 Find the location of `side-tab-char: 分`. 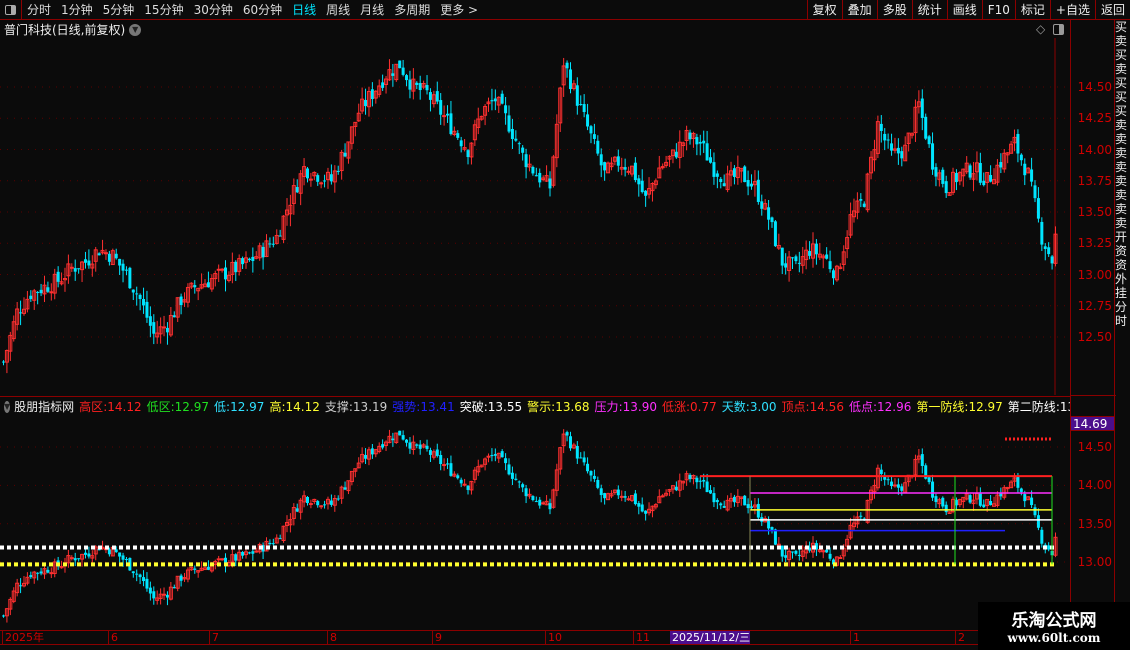

side-tab-char: 分 is located at coordinates (1122, 307).